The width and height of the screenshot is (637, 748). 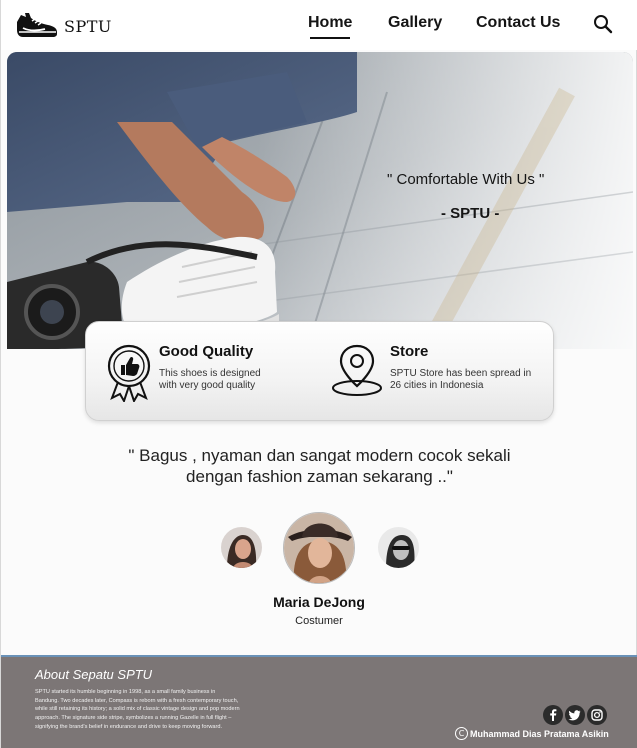 I want to click on feature-quality-description-line: with very good quality, so click(x=207, y=385).